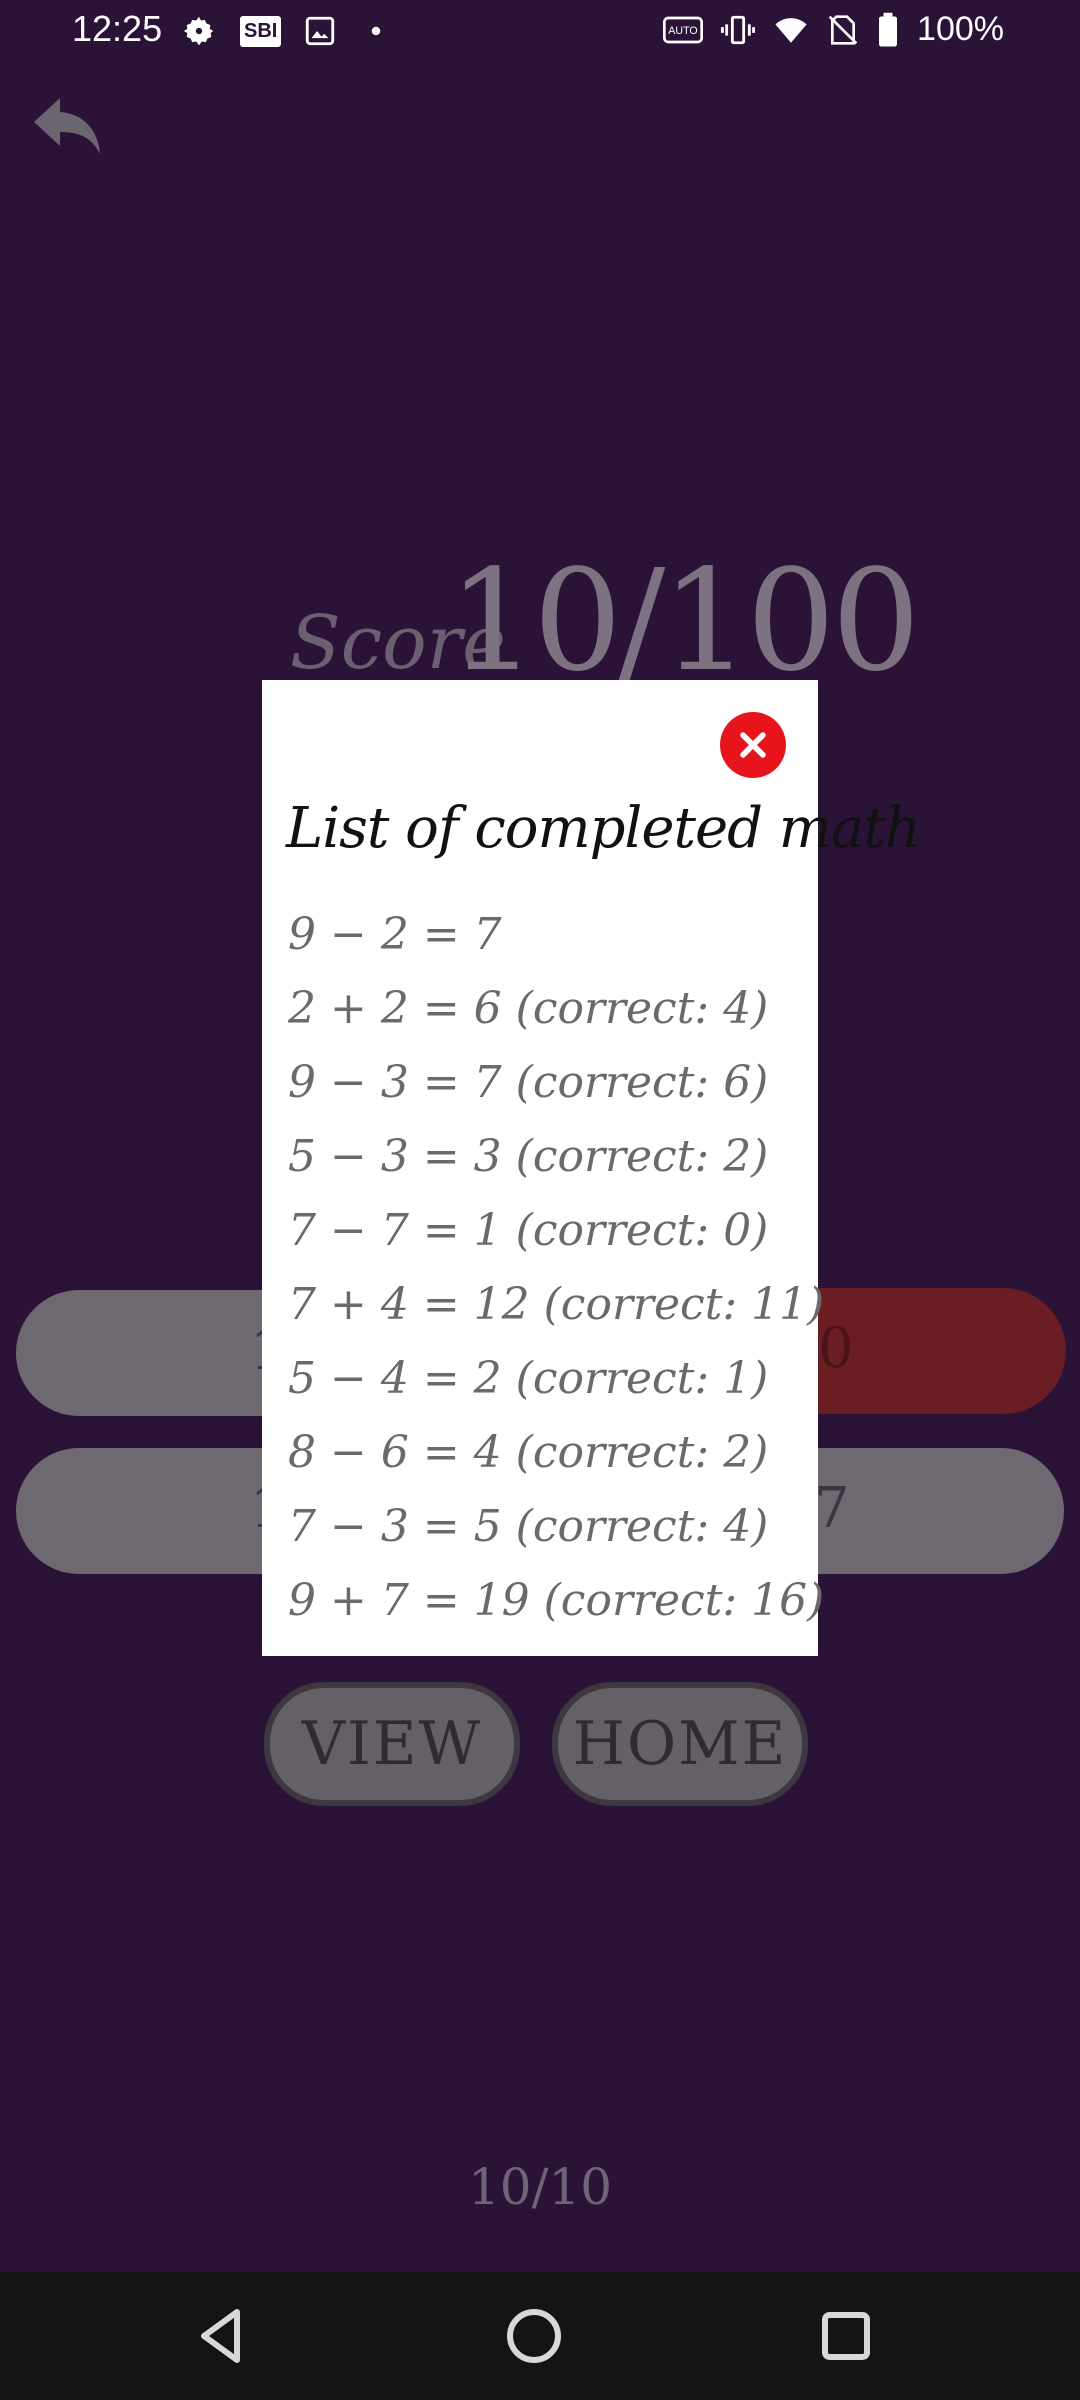 Image resolution: width=1080 pixels, height=2400 pixels. What do you see at coordinates (888, 29) in the screenshot?
I see `battery-icon` at bounding box center [888, 29].